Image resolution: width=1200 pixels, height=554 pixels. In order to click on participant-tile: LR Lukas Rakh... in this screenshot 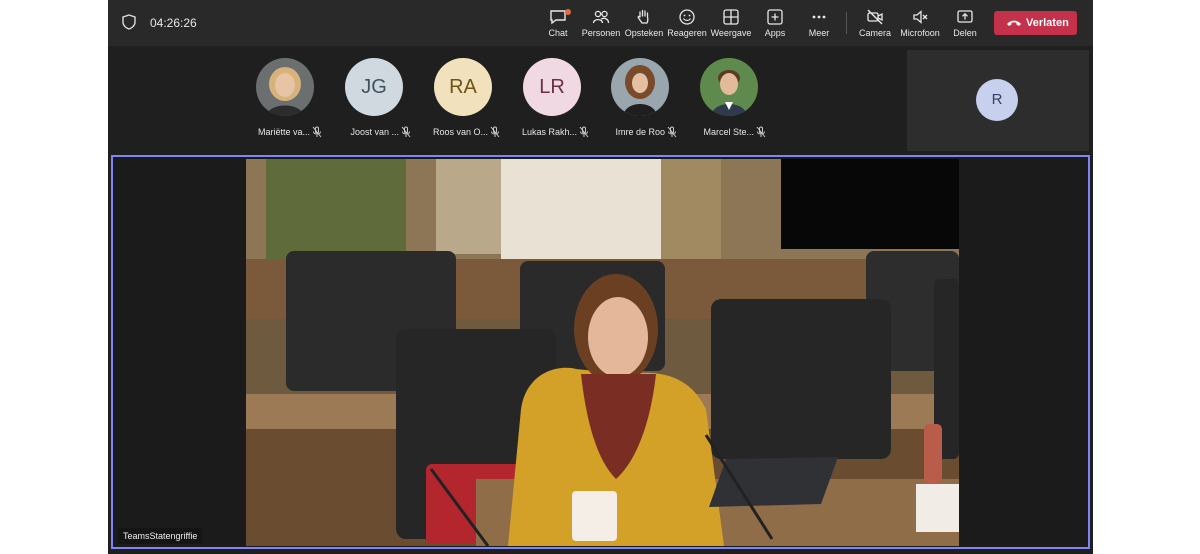, I will do `click(551, 100)`.